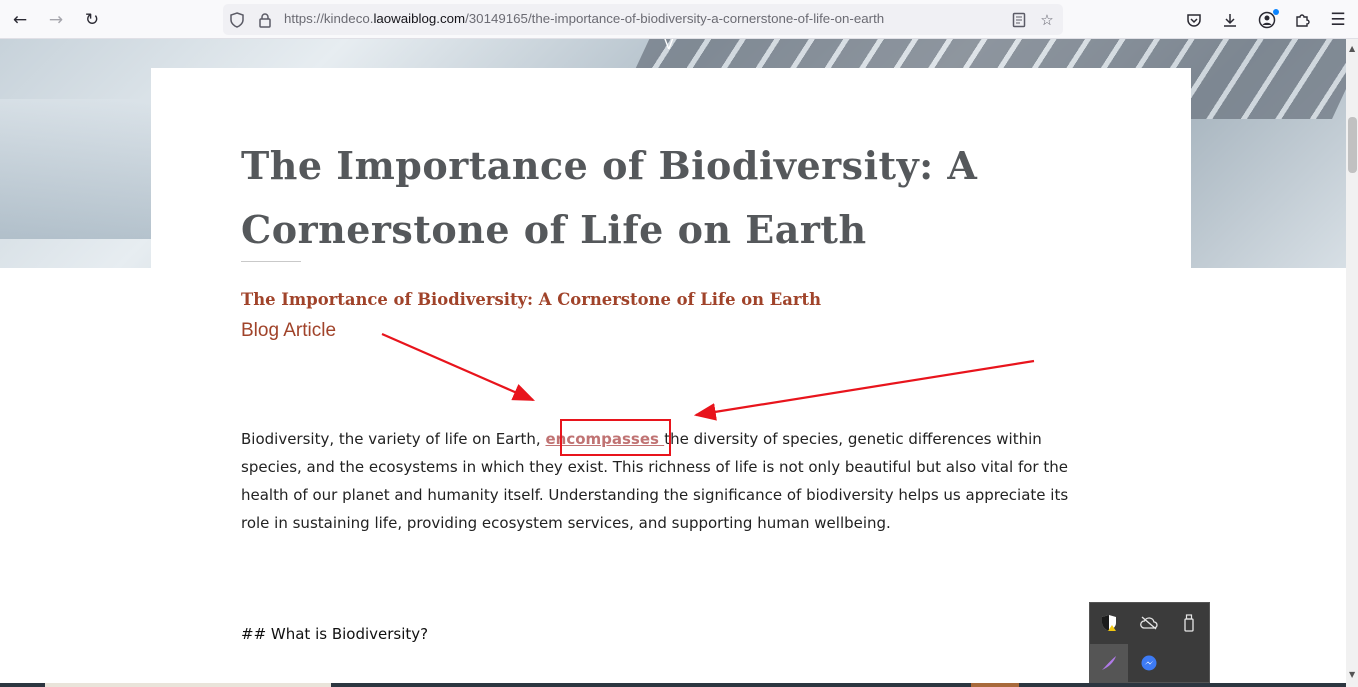  What do you see at coordinates (271, 261) in the screenshot?
I see `title-divider` at bounding box center [271, 261].